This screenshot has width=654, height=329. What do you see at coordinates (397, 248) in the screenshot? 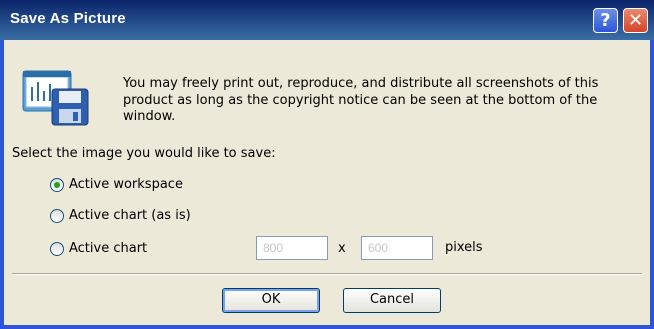
I see `height-input: 600` at bounding box center [397, 248].